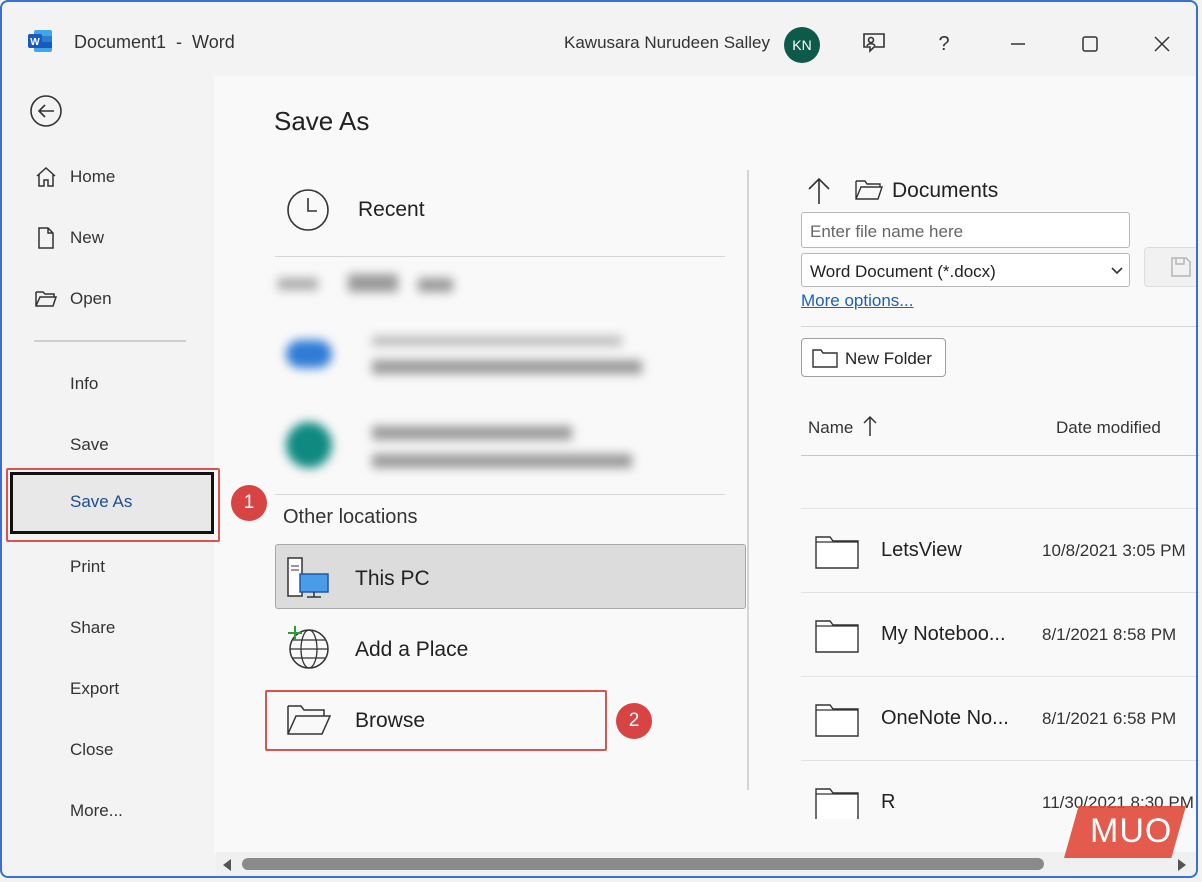 Image resolution: width=1202 pixels, height=882 pixels. Describe the element at coordinates (84, 383) in the screenshot. I see `sidebar-item-label: Info` at that location.